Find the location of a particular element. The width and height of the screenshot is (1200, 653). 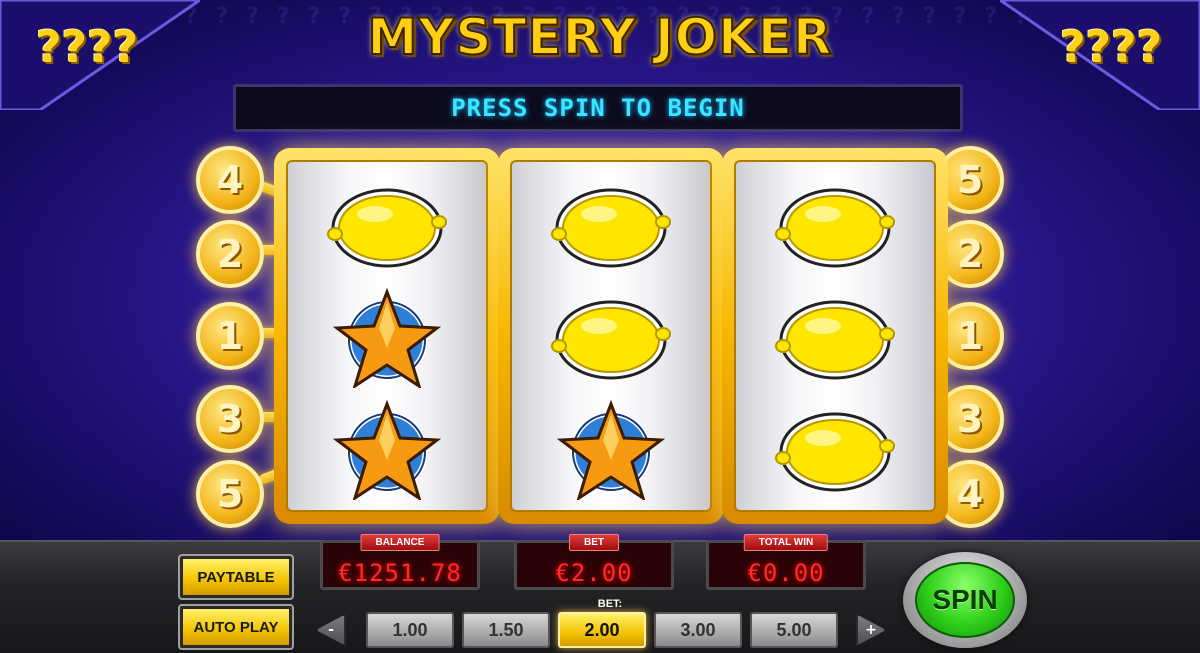

corner-decoration-right: ???? is located at coordinates (1098, 56).